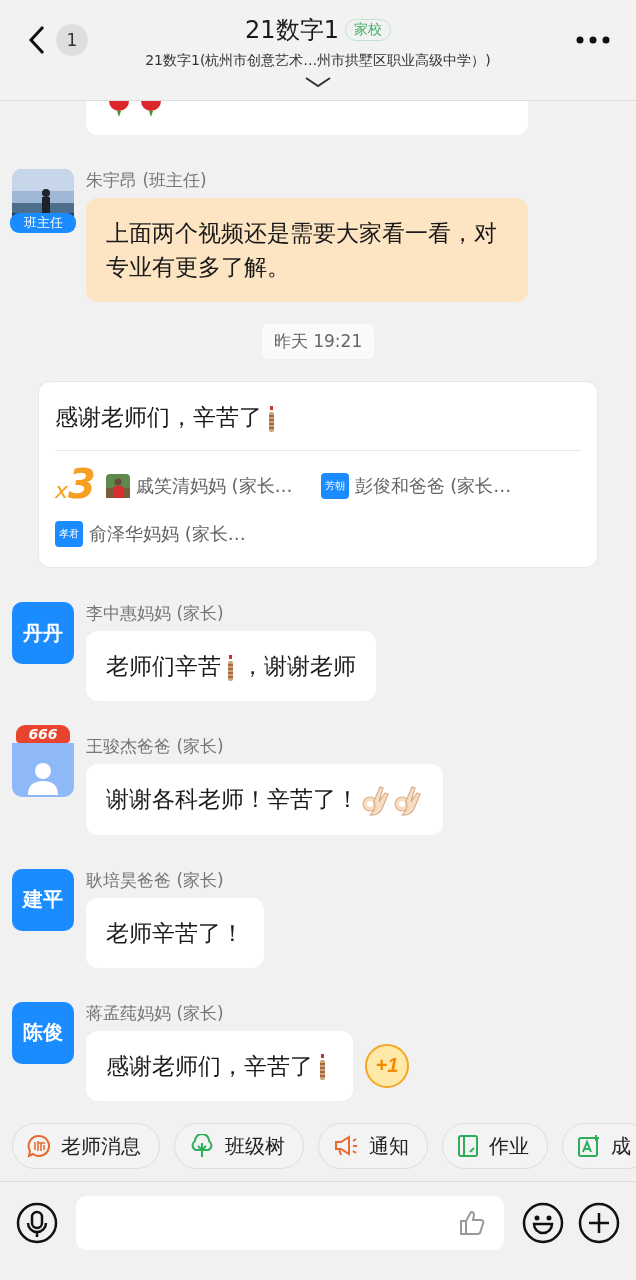 This screenshot has width=636, height=1280. I want to click on multiplier-sign: x, so click(62, 490).